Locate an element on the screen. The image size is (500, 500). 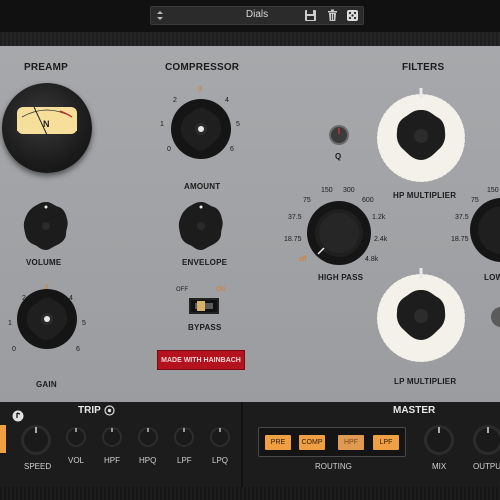
trip-lpq-knob is located at coordinates (220, 437).